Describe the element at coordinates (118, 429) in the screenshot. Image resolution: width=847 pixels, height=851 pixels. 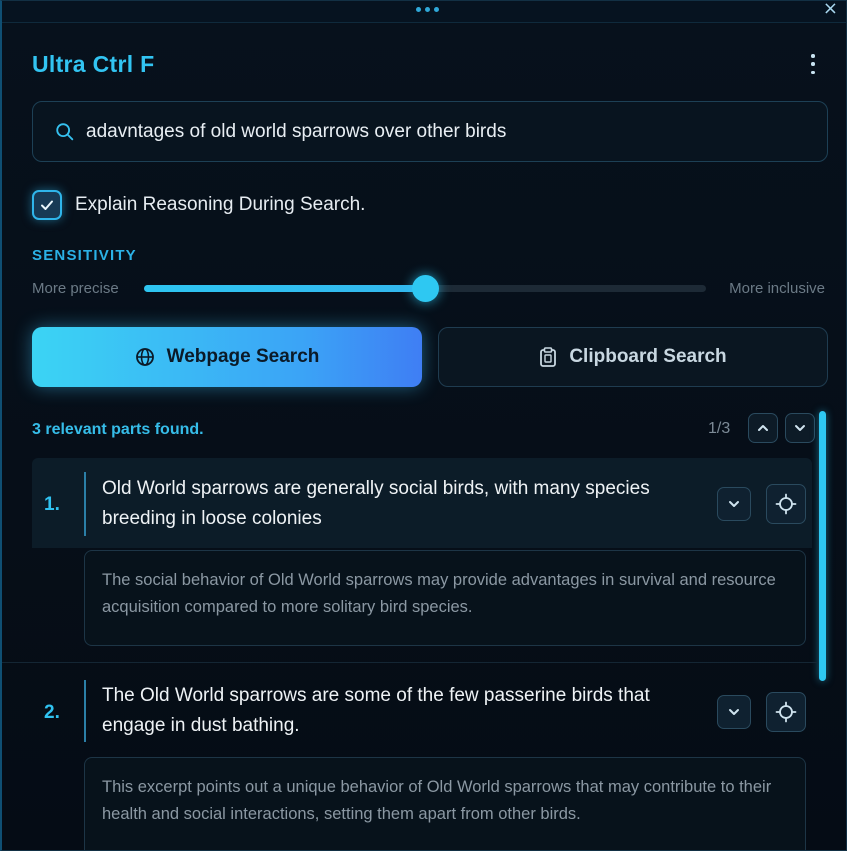
I see `results-count: 3 relevant parts found.` at that location.